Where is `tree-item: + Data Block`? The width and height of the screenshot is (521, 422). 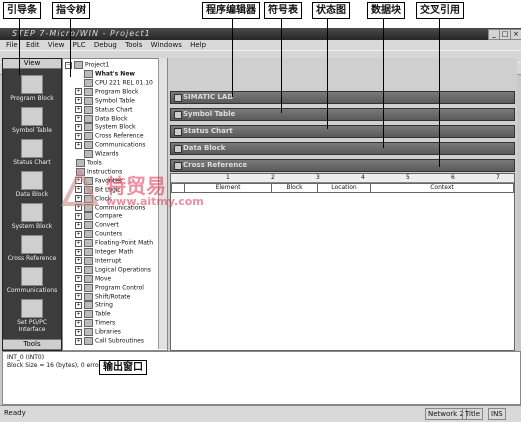 tree-item: + Data Block is located at coordinates (101, 119).